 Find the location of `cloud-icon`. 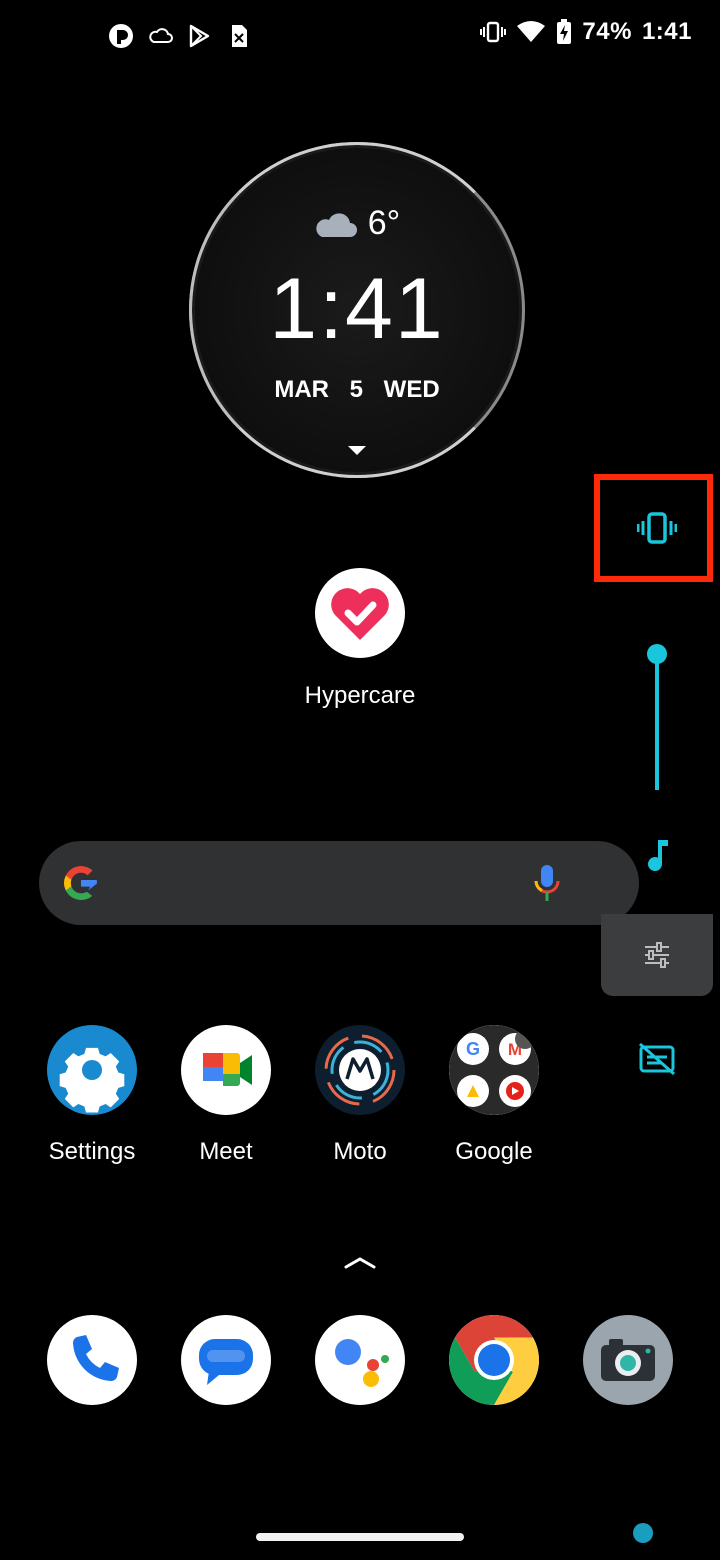

cloud-icon is located at coordinates (161, 35).